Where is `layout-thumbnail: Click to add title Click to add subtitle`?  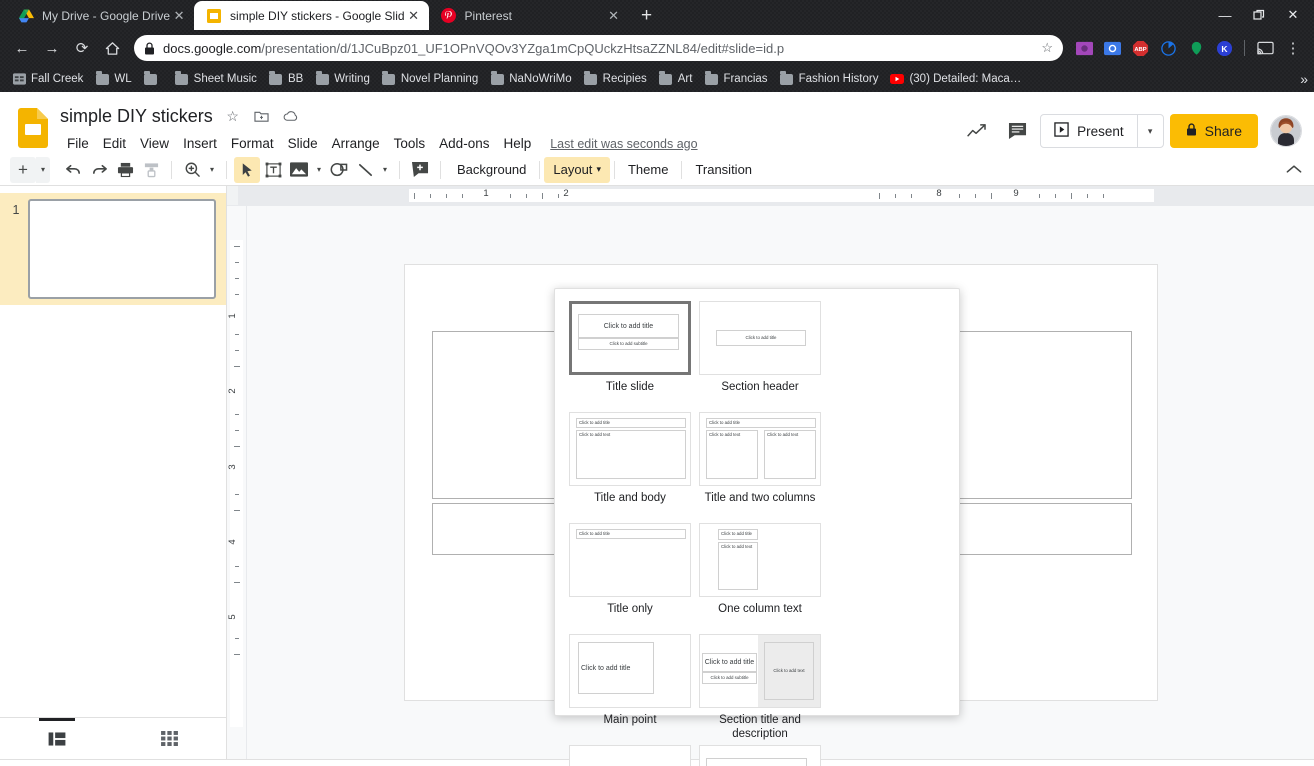
layout-thumbnail: Click to add title Click to add subtitle is located at coordinates (630, 338).